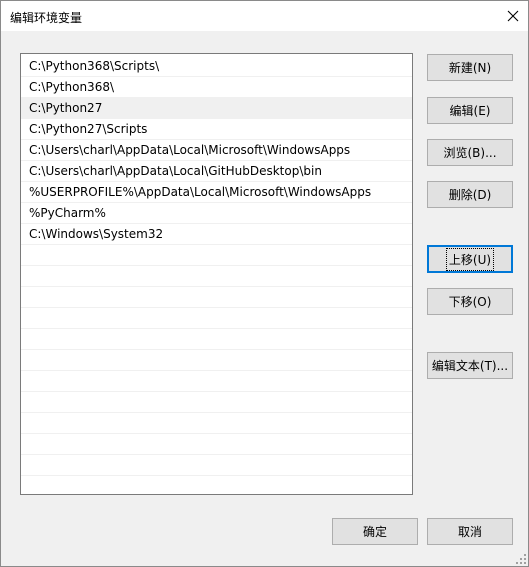  I want to click on edit-button-label: 编辑(E), so click(470, 111).